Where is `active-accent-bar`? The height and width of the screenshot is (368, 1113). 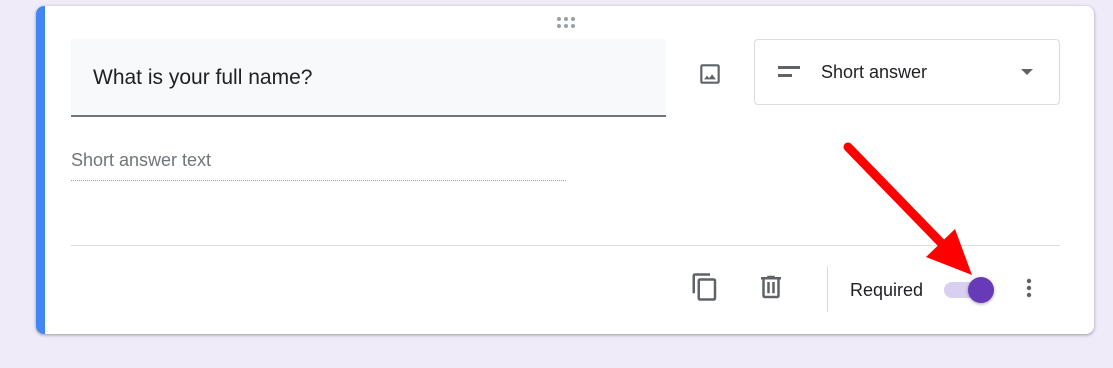 active-accent-bar is located at coordinates (40, 170).